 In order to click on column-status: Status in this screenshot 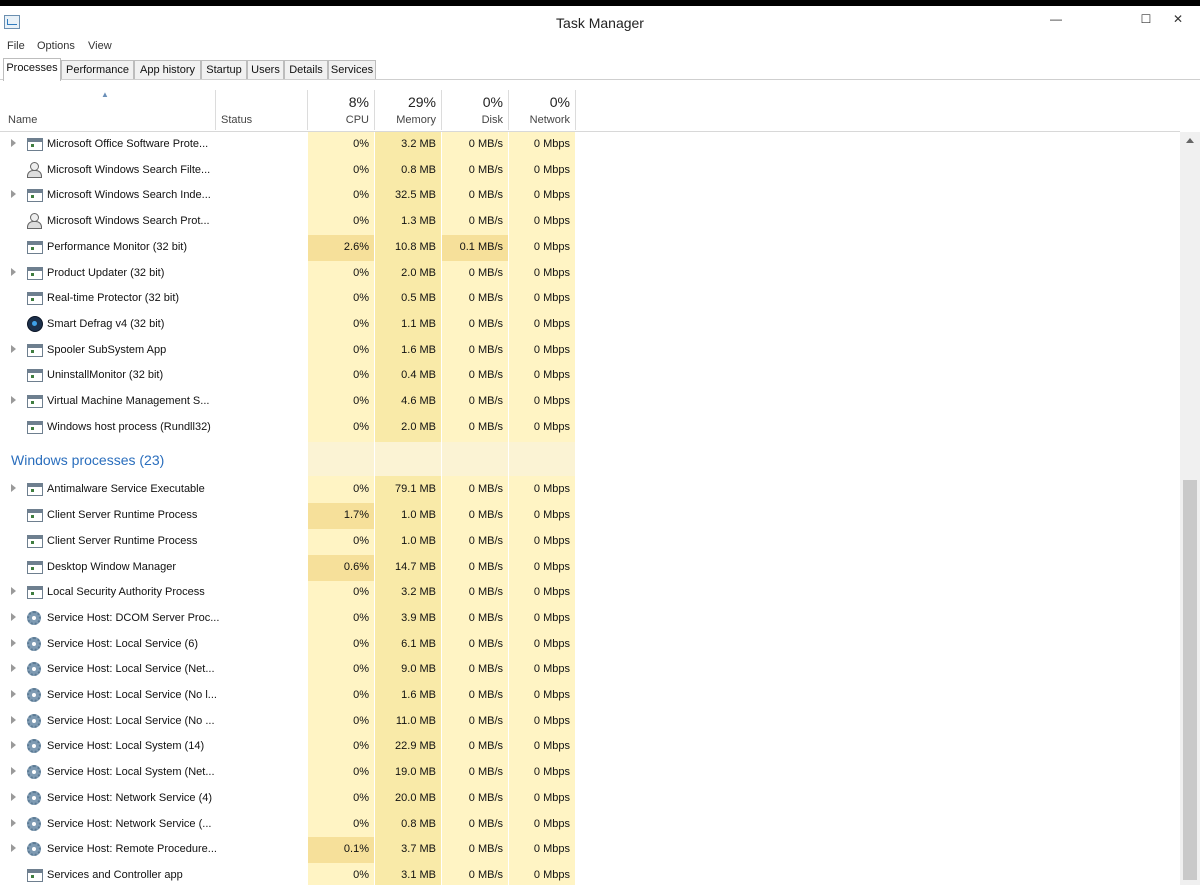, I will do `click(236, 120)`.